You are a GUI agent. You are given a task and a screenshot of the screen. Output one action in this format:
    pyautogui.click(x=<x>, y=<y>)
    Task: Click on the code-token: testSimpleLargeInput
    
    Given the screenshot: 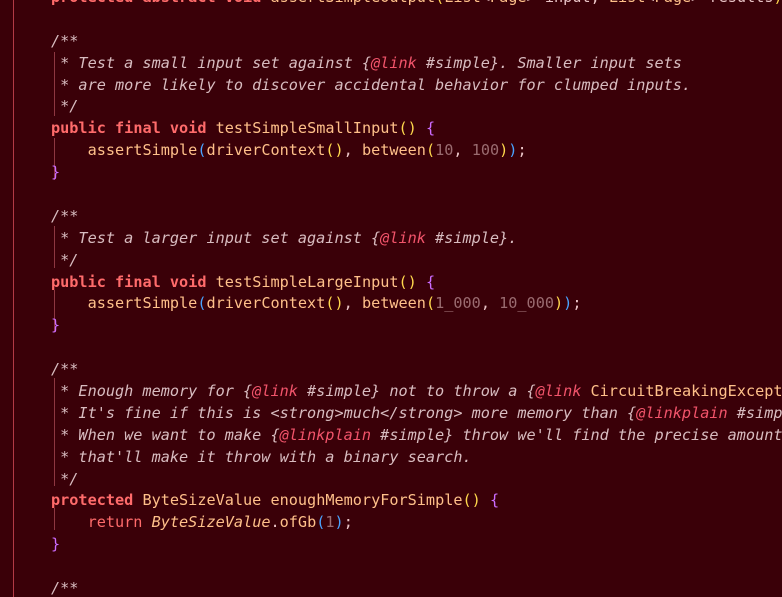 What is the action you would take?
    pyautogui.click(x=307, y=281)
    